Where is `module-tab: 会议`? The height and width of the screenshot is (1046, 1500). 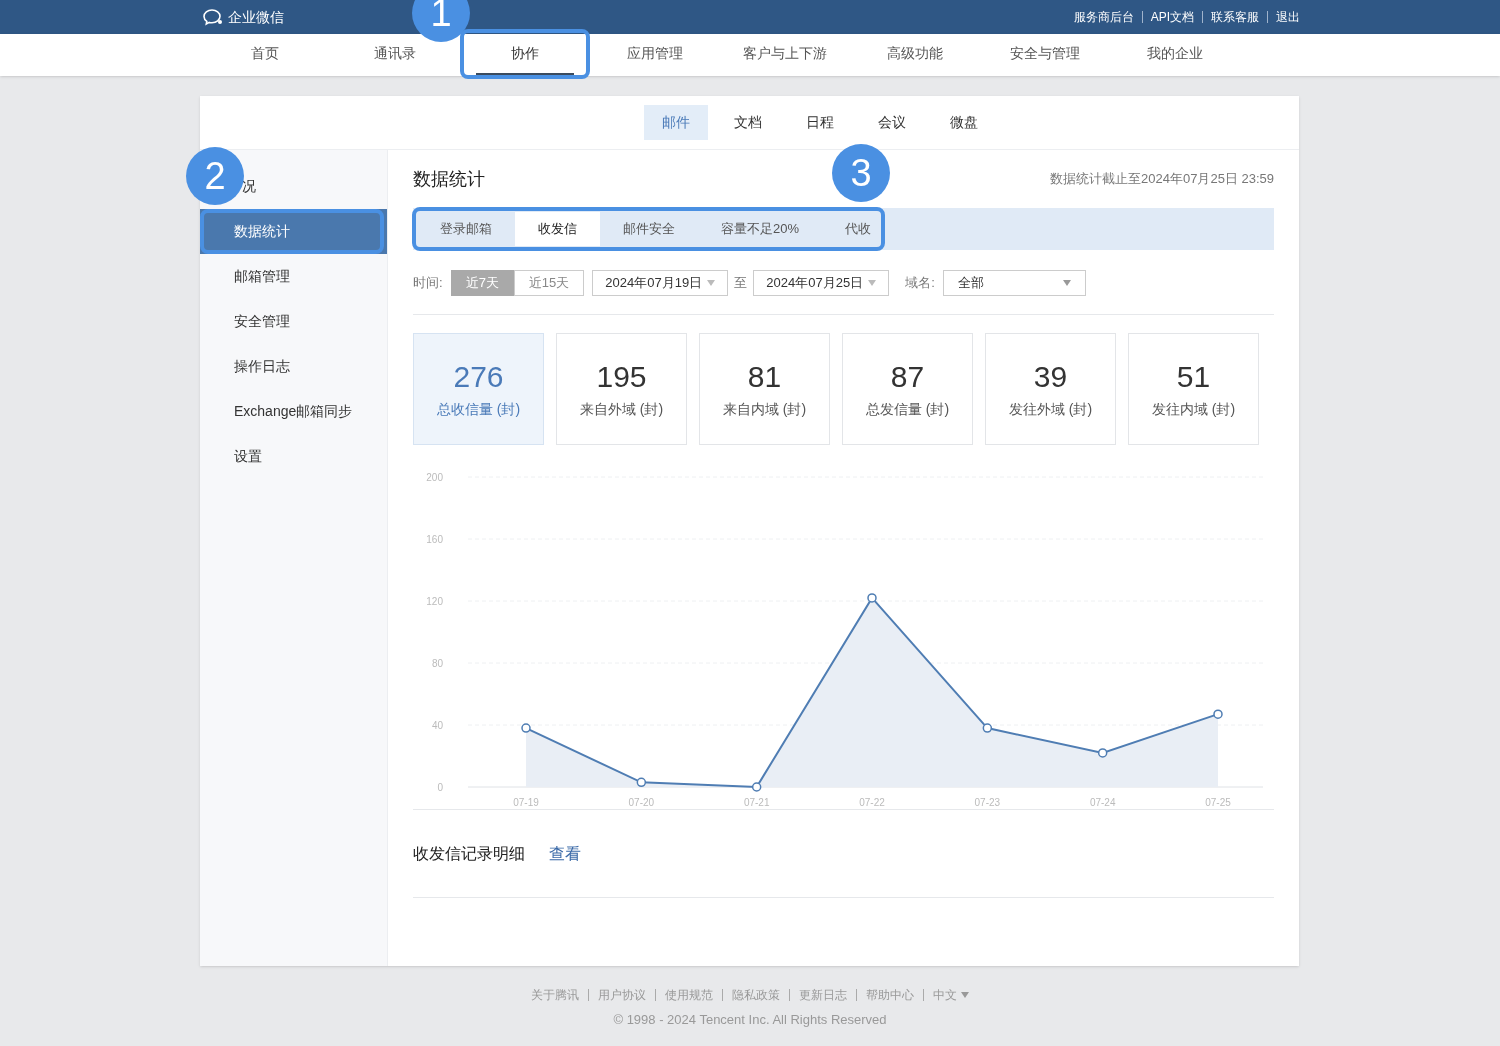
module-tab: 会议 is located at coordinates (891, 122).